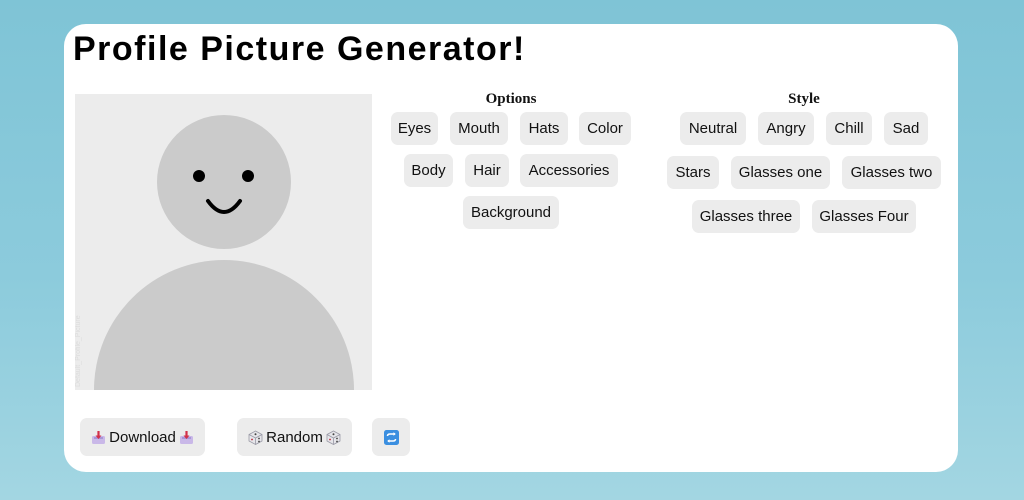  I want to click on style-angry: Angry, so click(786, 128).